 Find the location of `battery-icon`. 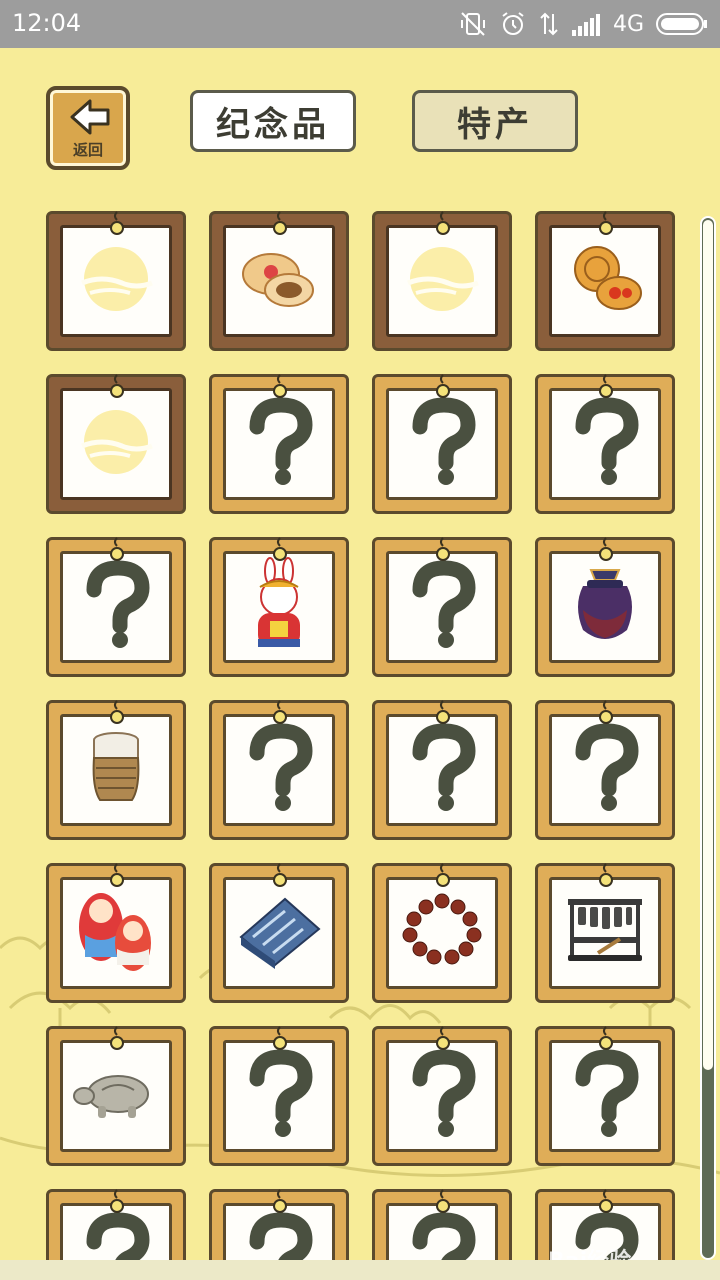

battery-icon is located at coordinates (681, 24).